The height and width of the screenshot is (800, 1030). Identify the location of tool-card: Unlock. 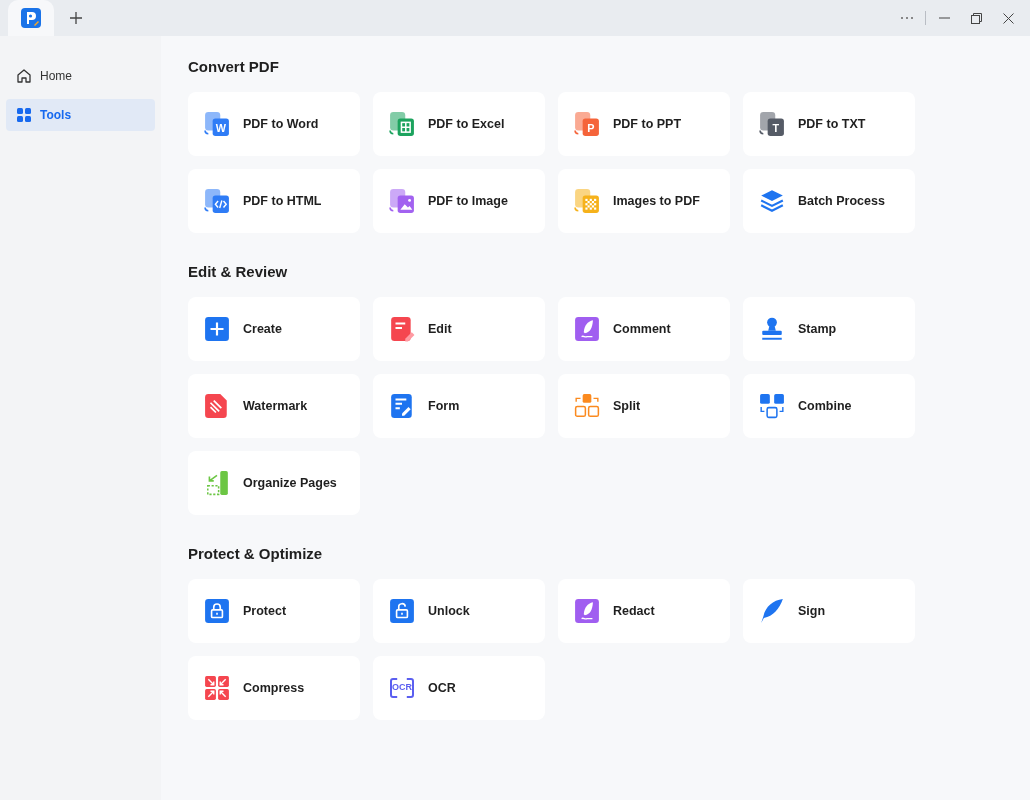
(459, 611).